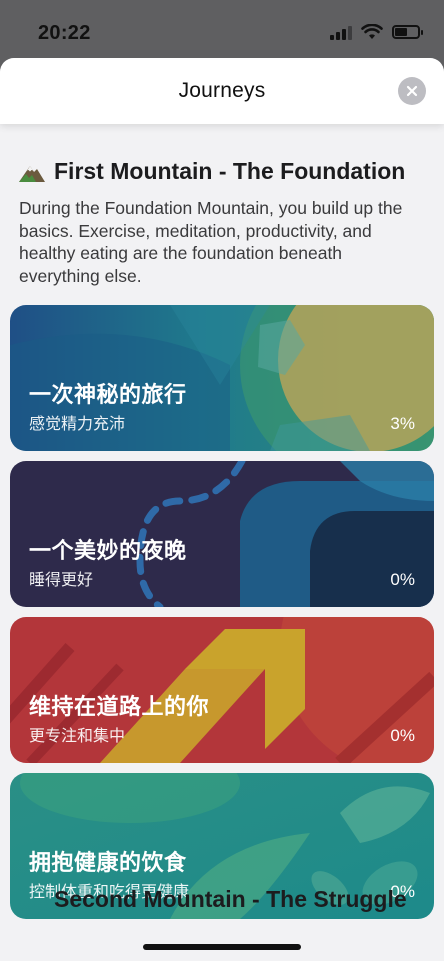 This screenshot has height=961, width=444. I want to click on journey-card-4-title: 拥抱健康的饮食, so click(108, 862).